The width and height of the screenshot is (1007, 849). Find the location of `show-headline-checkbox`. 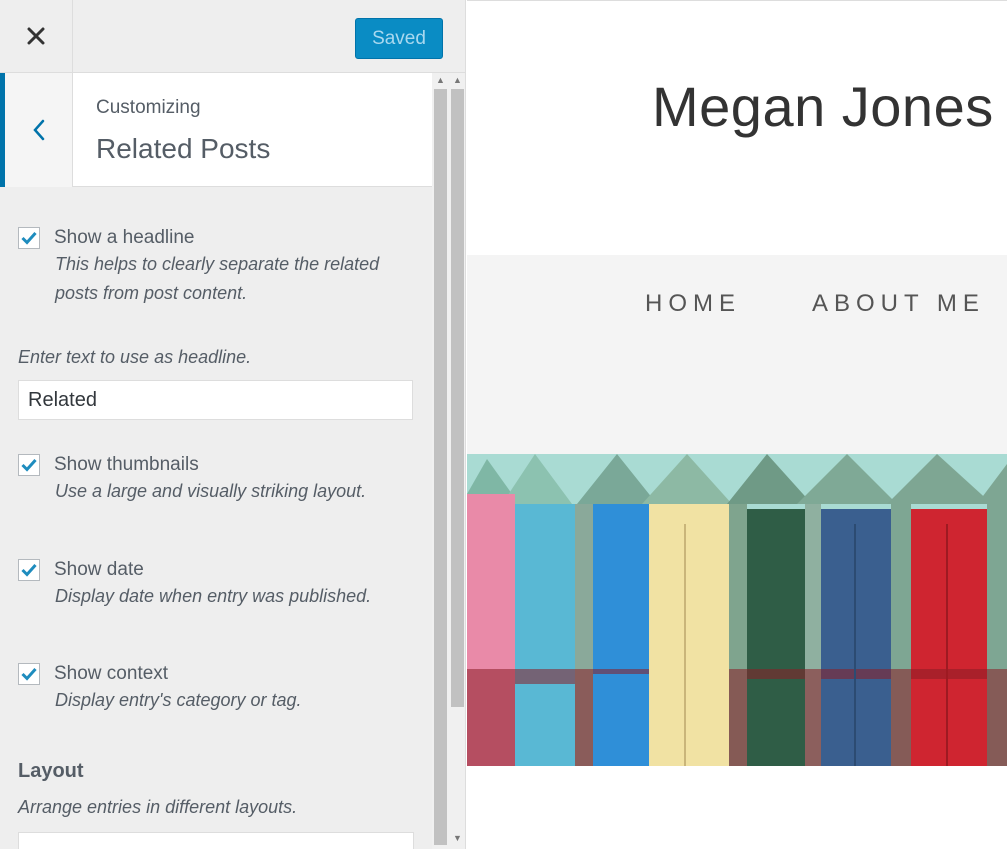

show-headline-checkbox is located at coordinates (29, 238).